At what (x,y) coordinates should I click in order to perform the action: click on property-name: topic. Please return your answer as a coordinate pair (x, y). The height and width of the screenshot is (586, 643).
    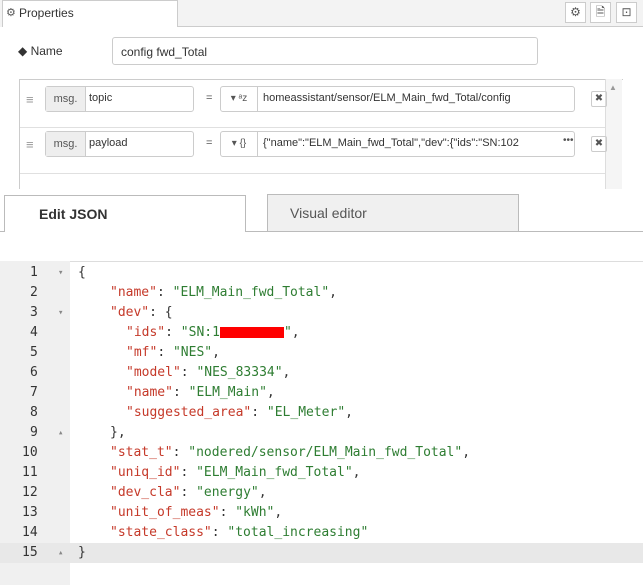
    Looking at the image, I should click on (101, 98).